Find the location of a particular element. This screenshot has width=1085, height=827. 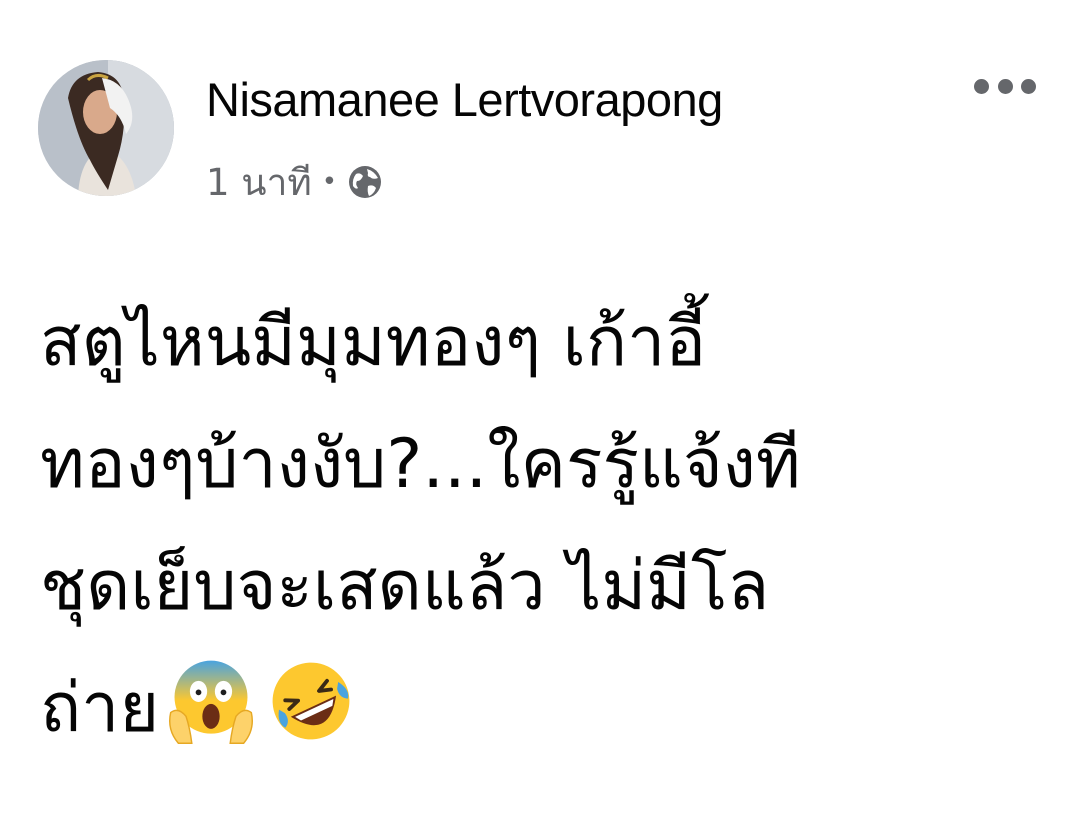

post-text-line: ทองๆบ้างงับ?...ใครรู้แจ้งที is located at coordinates (420, 464).